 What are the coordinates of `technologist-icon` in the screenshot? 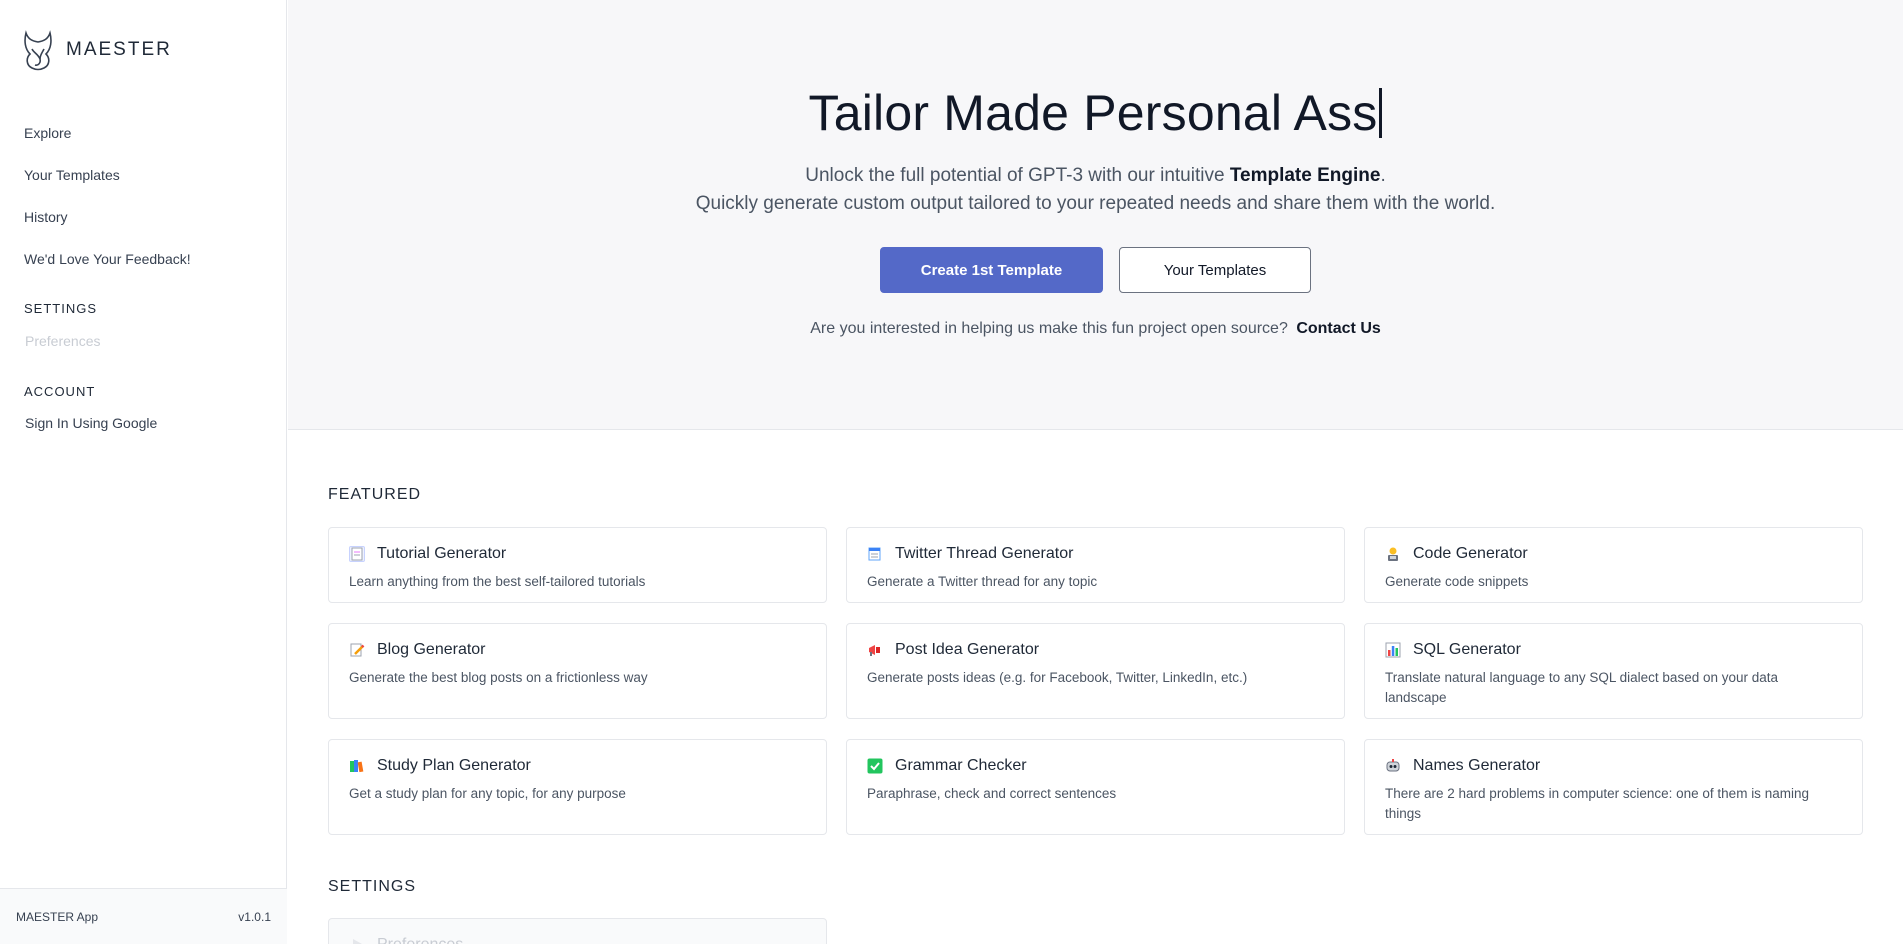 It's located at (1393, 554).